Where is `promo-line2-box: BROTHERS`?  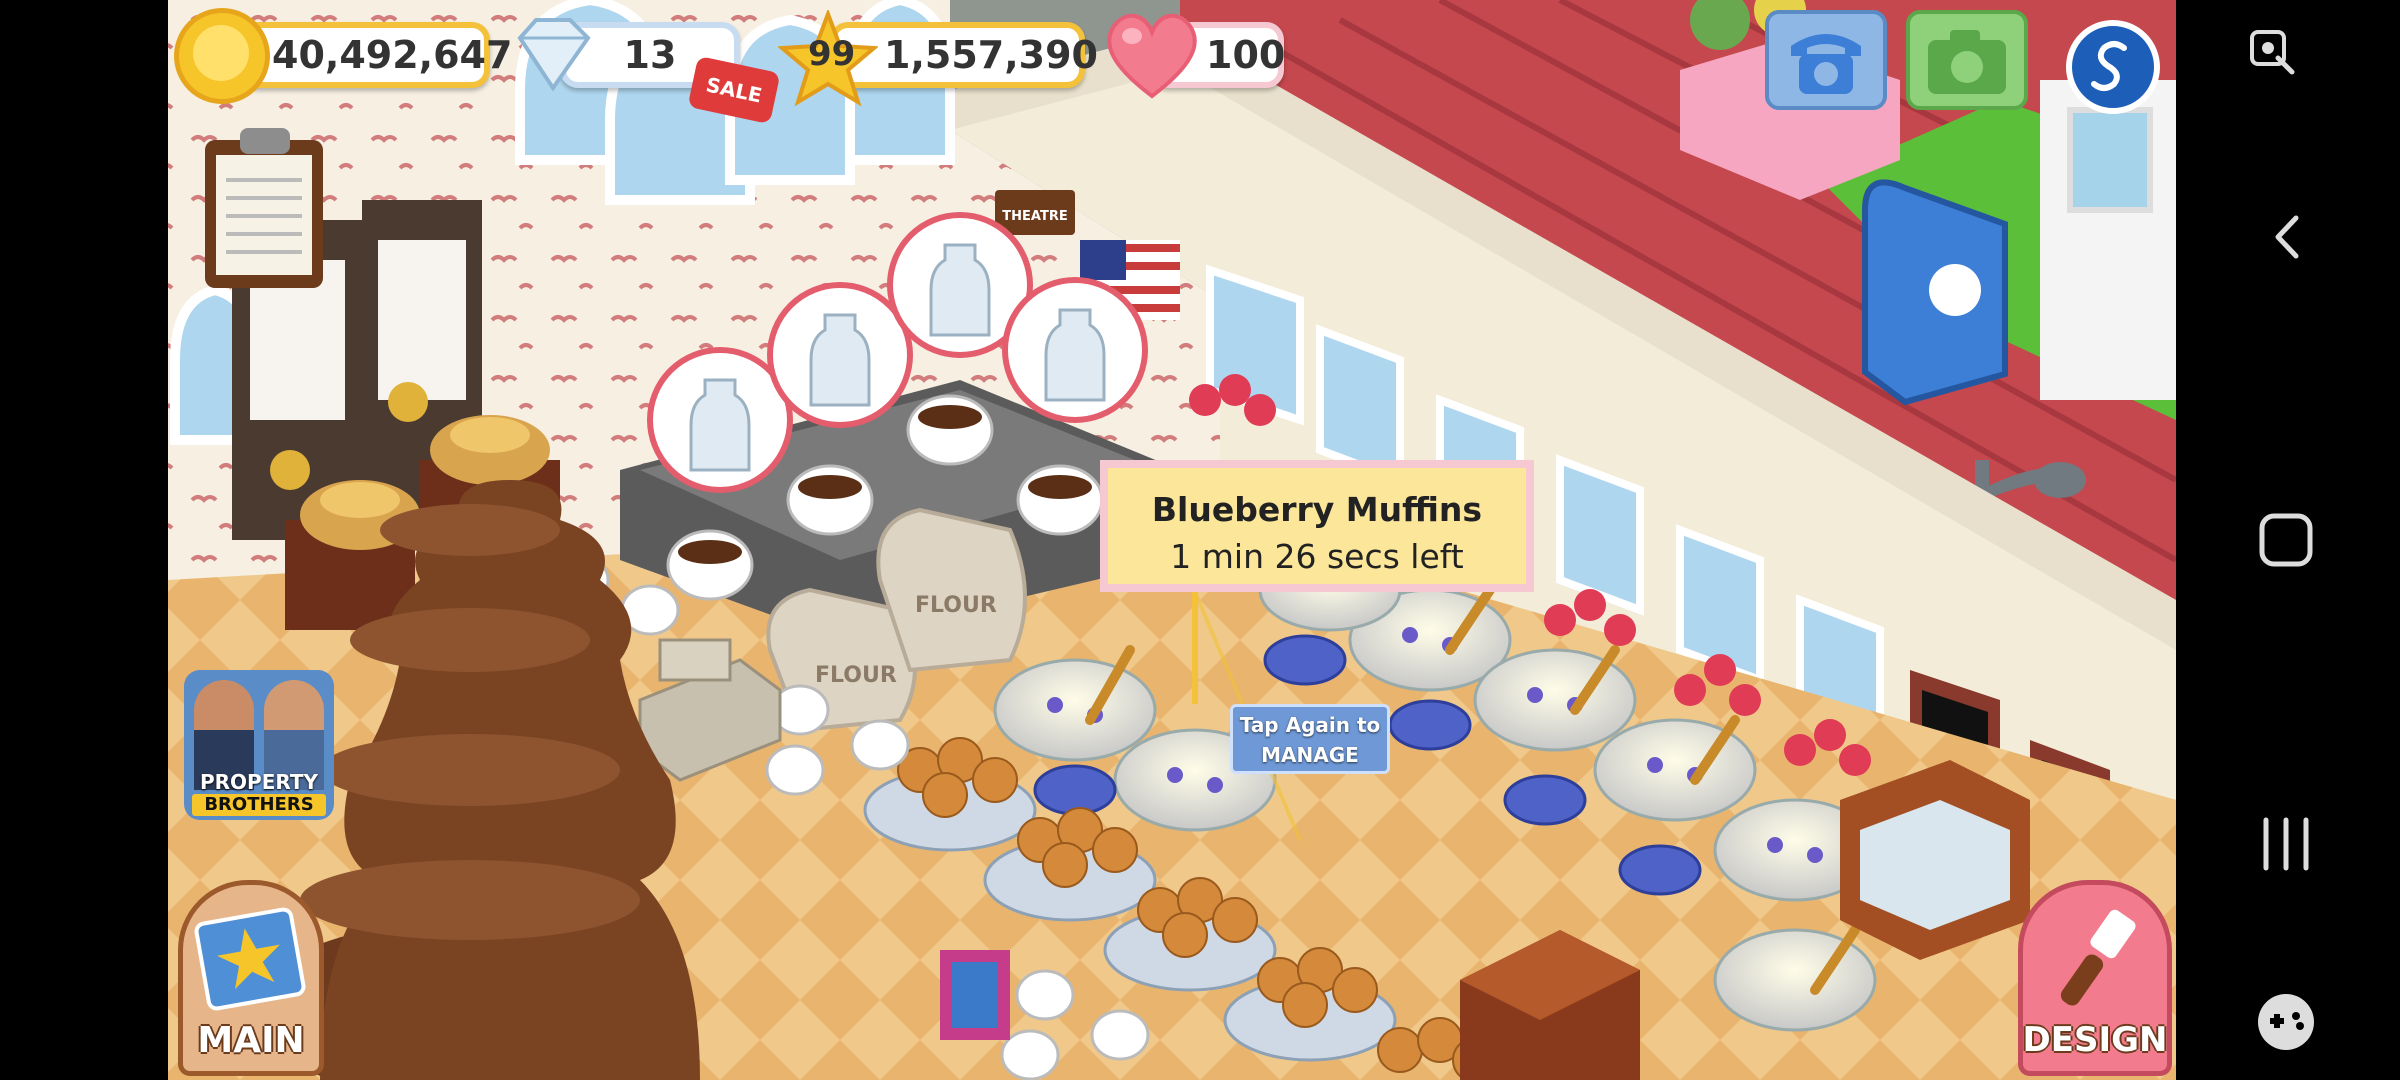
promo-line2-box: BROTHERS is located at coordinates (259, 805).